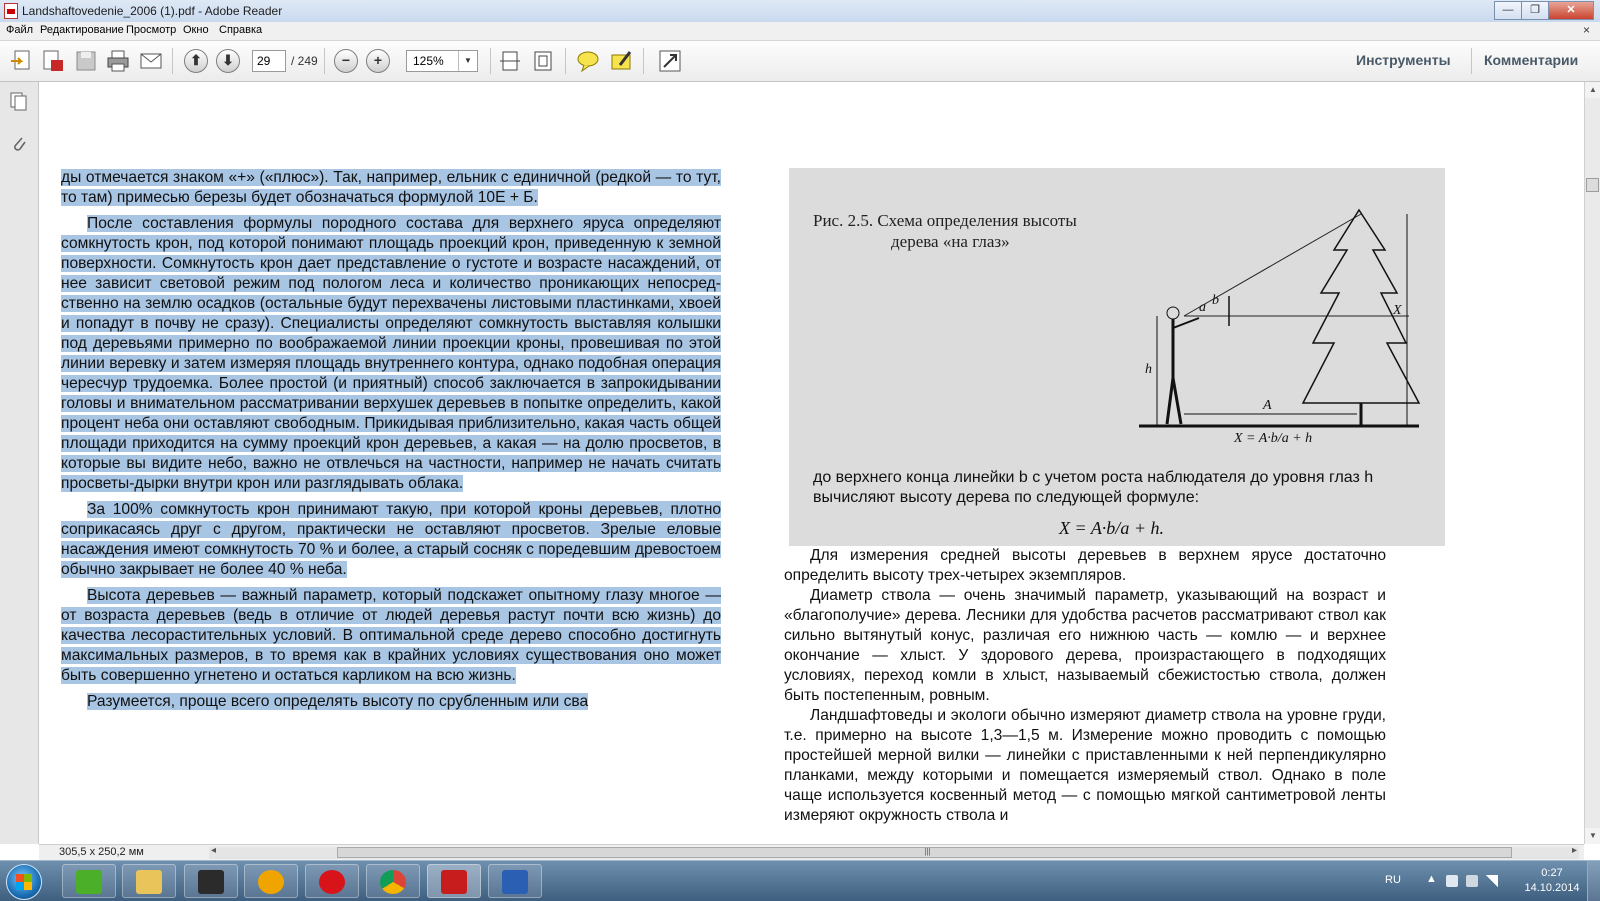  Describe the element at coordinates (1593, 881) in the screenshot. I see `show-desktop-button` at that location.